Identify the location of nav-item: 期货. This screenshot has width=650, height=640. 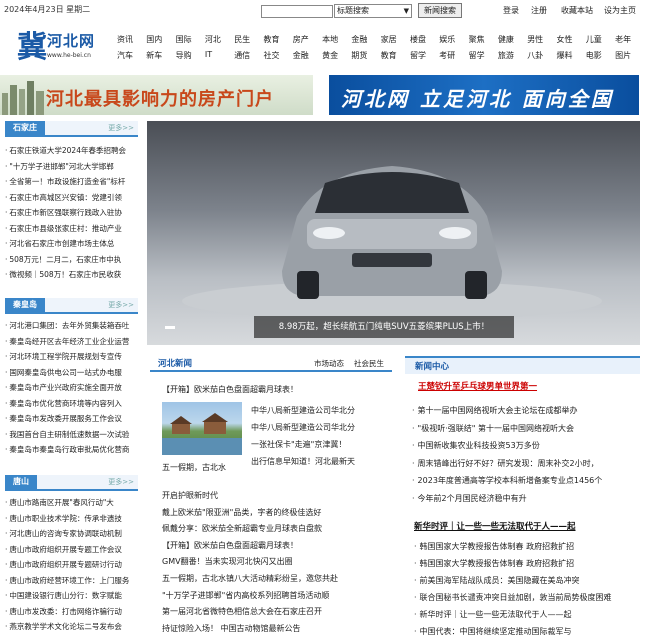
(359, 55).